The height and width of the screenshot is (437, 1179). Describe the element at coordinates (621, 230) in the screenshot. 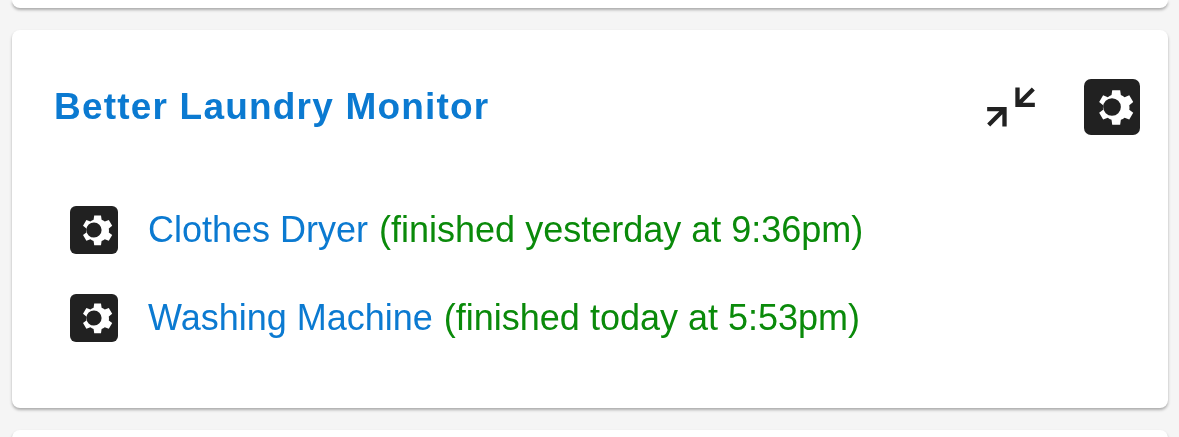

I see `status-text: (finished yesterday at 9:36pm)` at that location.